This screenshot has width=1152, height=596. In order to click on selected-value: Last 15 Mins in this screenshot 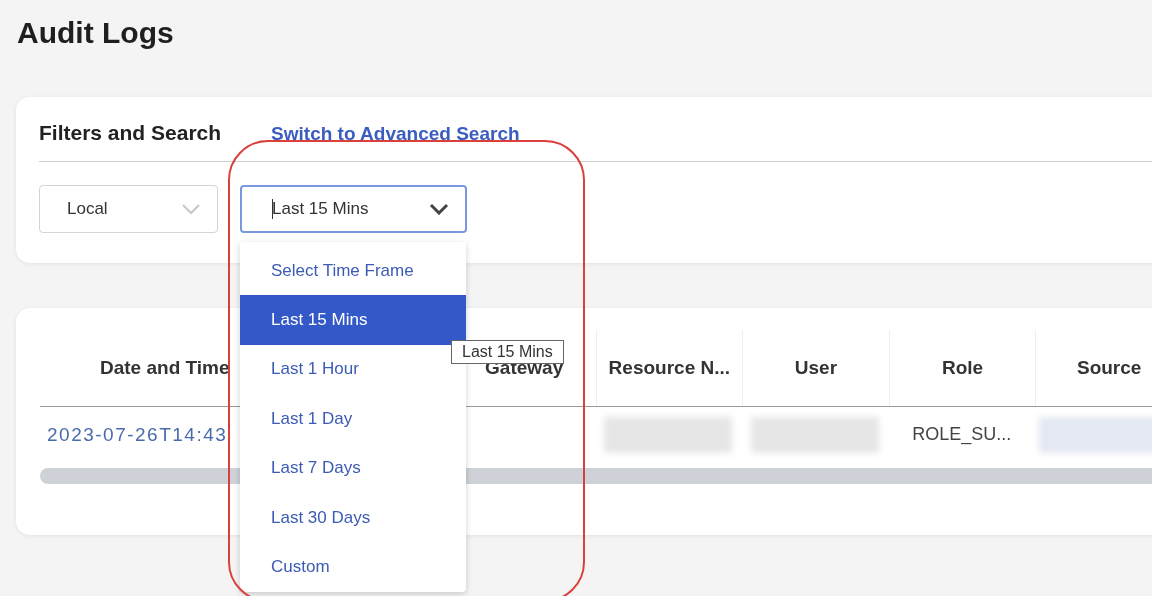, I will do `click(320, 209)`.